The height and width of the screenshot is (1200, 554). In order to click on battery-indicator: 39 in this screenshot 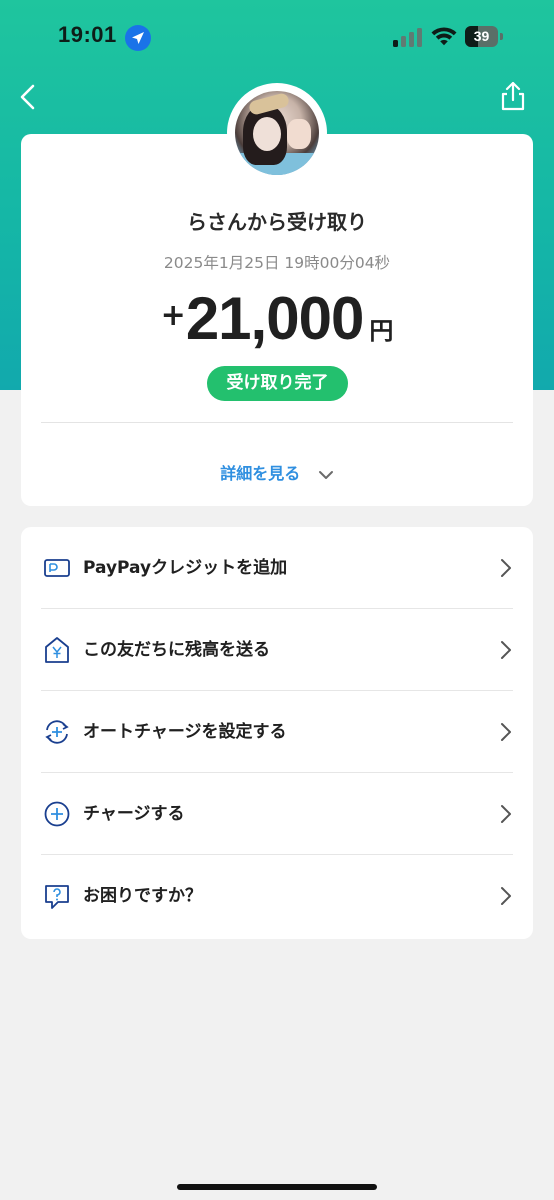, I will do `click(484, 36)`.